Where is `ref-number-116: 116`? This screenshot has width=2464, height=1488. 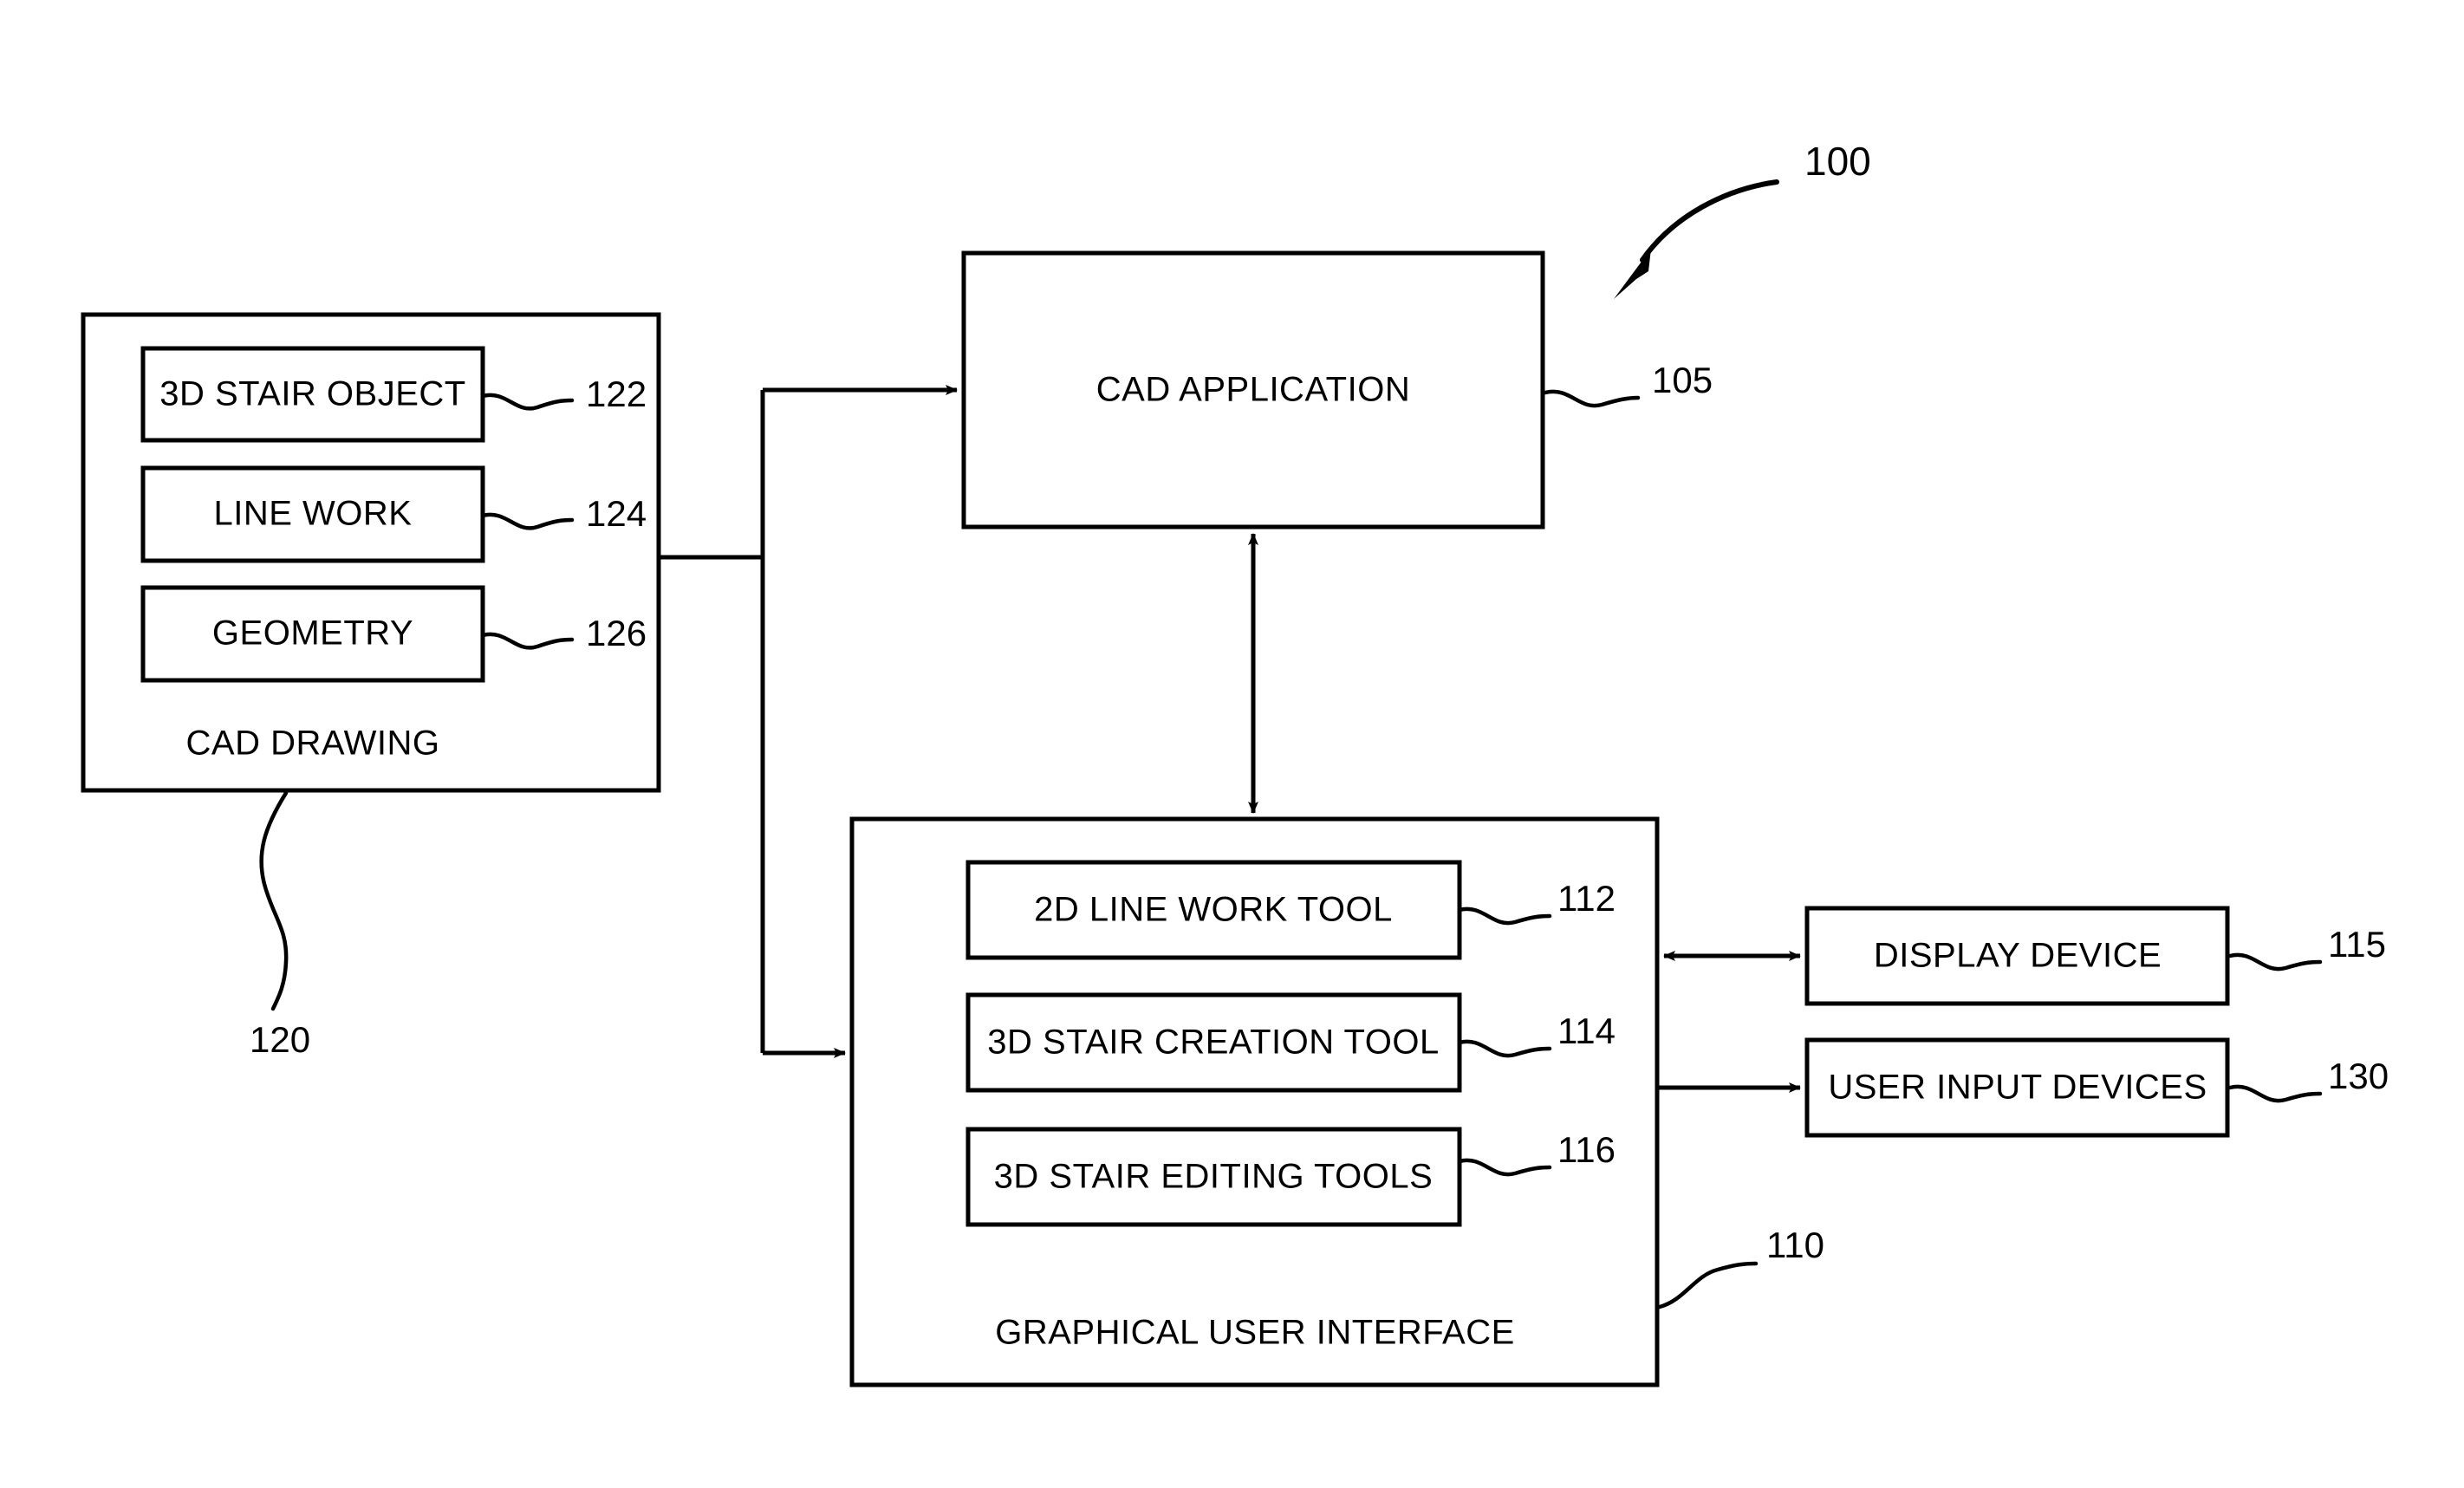 ref-number-116: 116 is located at coordinates (1587, 1149).